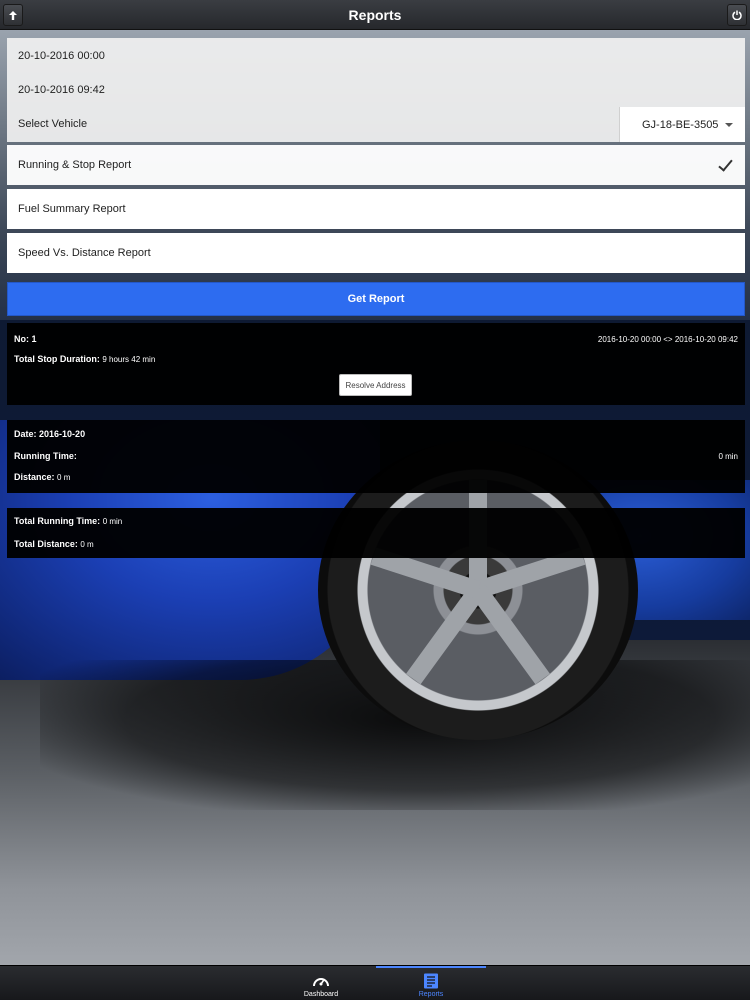 The height and width of the screenshot is (1000, 750). Describe the element at coordinates (321, 994) in the screenshot. I see `tab-dashboard-label: Dashboard` at that location.